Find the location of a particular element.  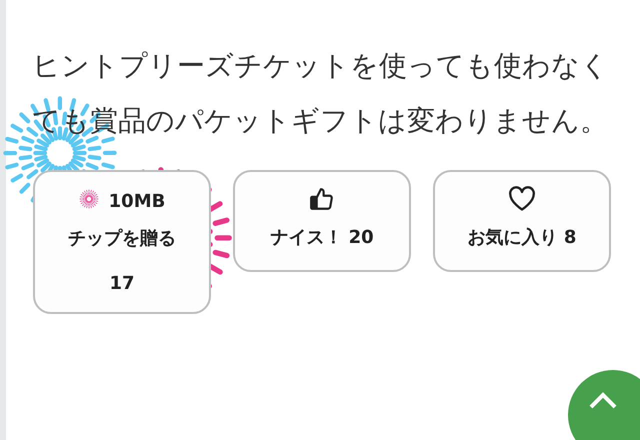

thumbs-up-icon is located at coordinates (322, 199).